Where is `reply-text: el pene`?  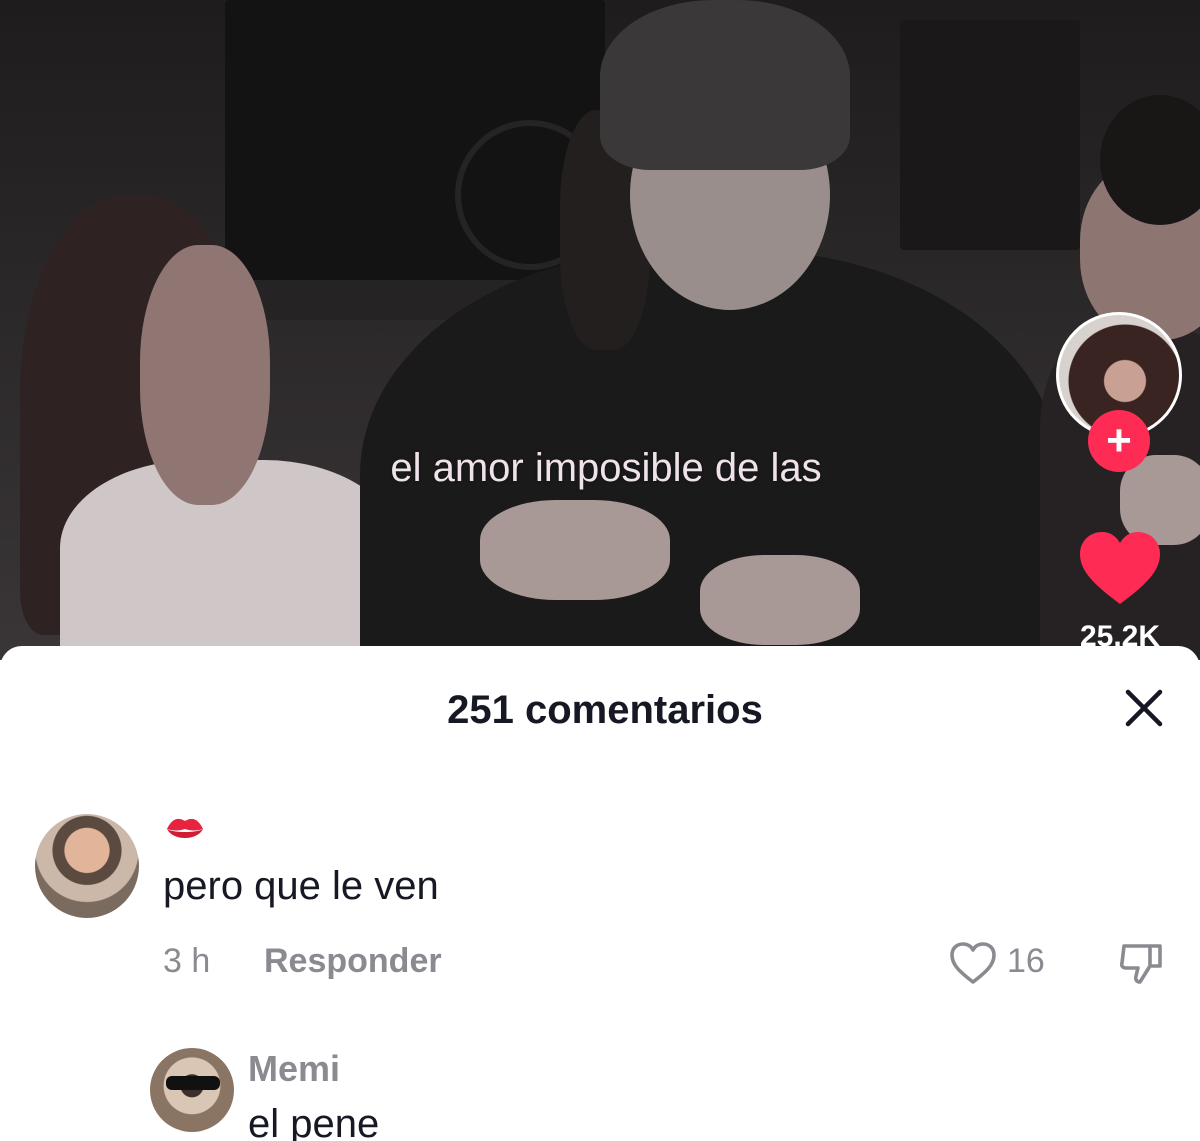
reply-text: el pene is located at coordinates (314, 1121).